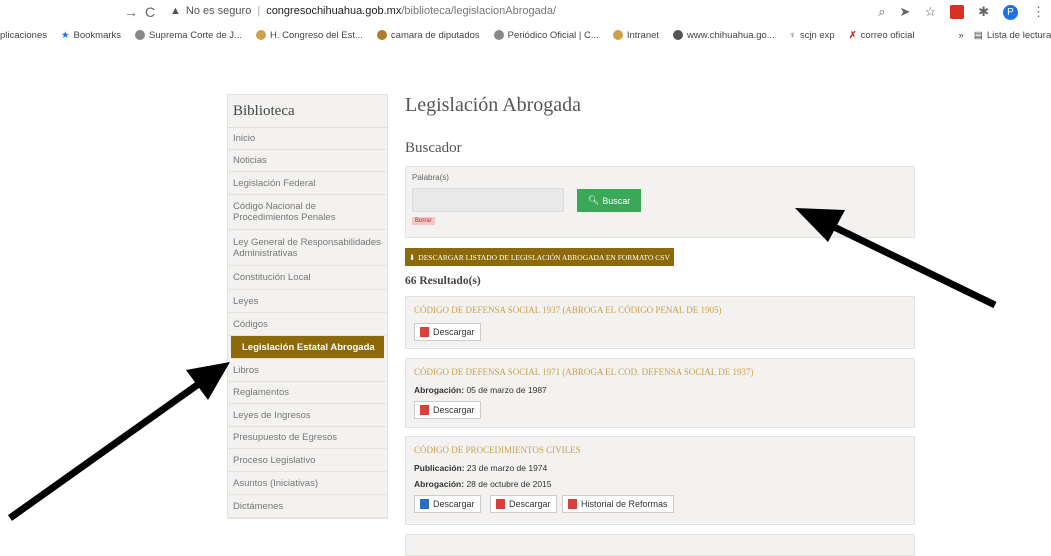 The image size is (1051, 556). I want to click on arrow-to-search-icon, so click(896, 258).